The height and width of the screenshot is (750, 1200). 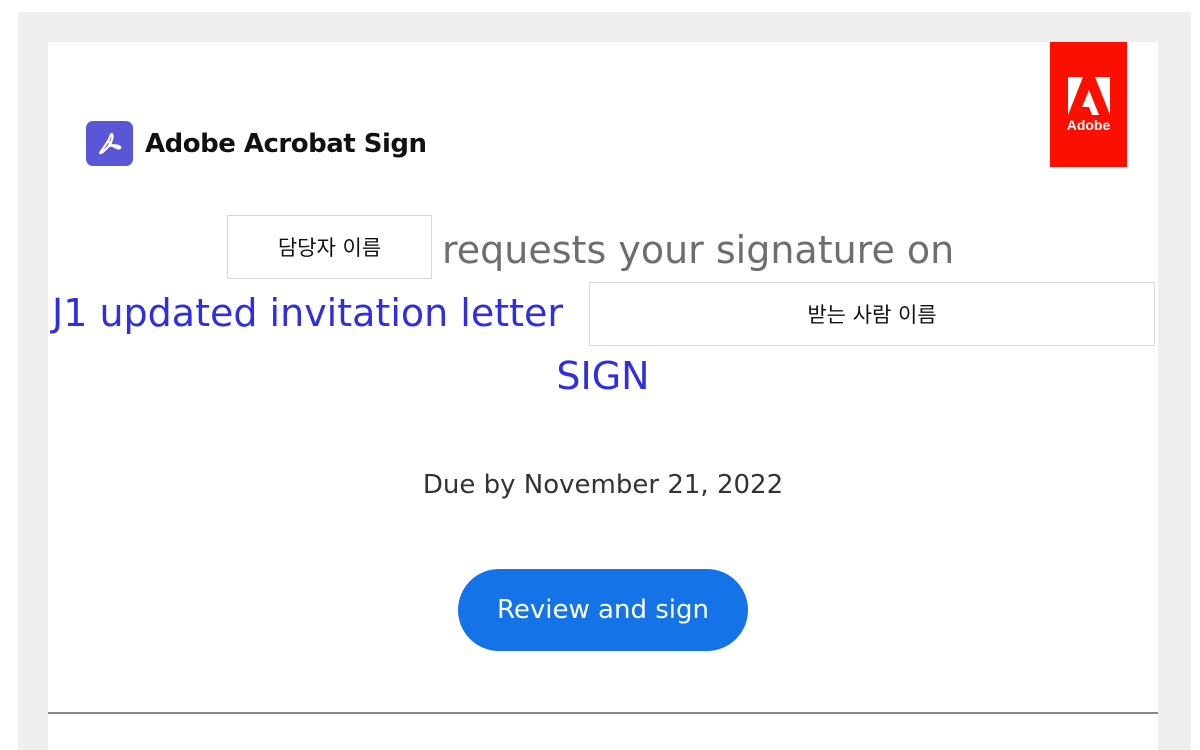 I want to click on recipient-name-box: 받는 사람 이름, so click(x=872, y=314).